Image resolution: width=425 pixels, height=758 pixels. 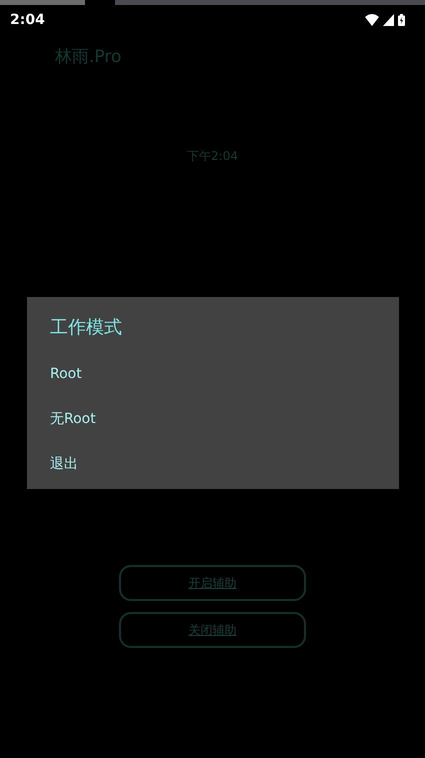 I want to click on app-title: 林雨.Pro, so click(x=88, y=57).